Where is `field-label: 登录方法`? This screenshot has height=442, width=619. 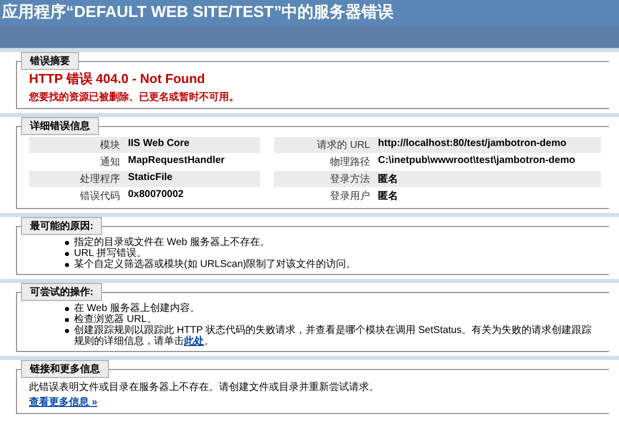
field-label: 登录方法 is located at coordinates (324, 179).